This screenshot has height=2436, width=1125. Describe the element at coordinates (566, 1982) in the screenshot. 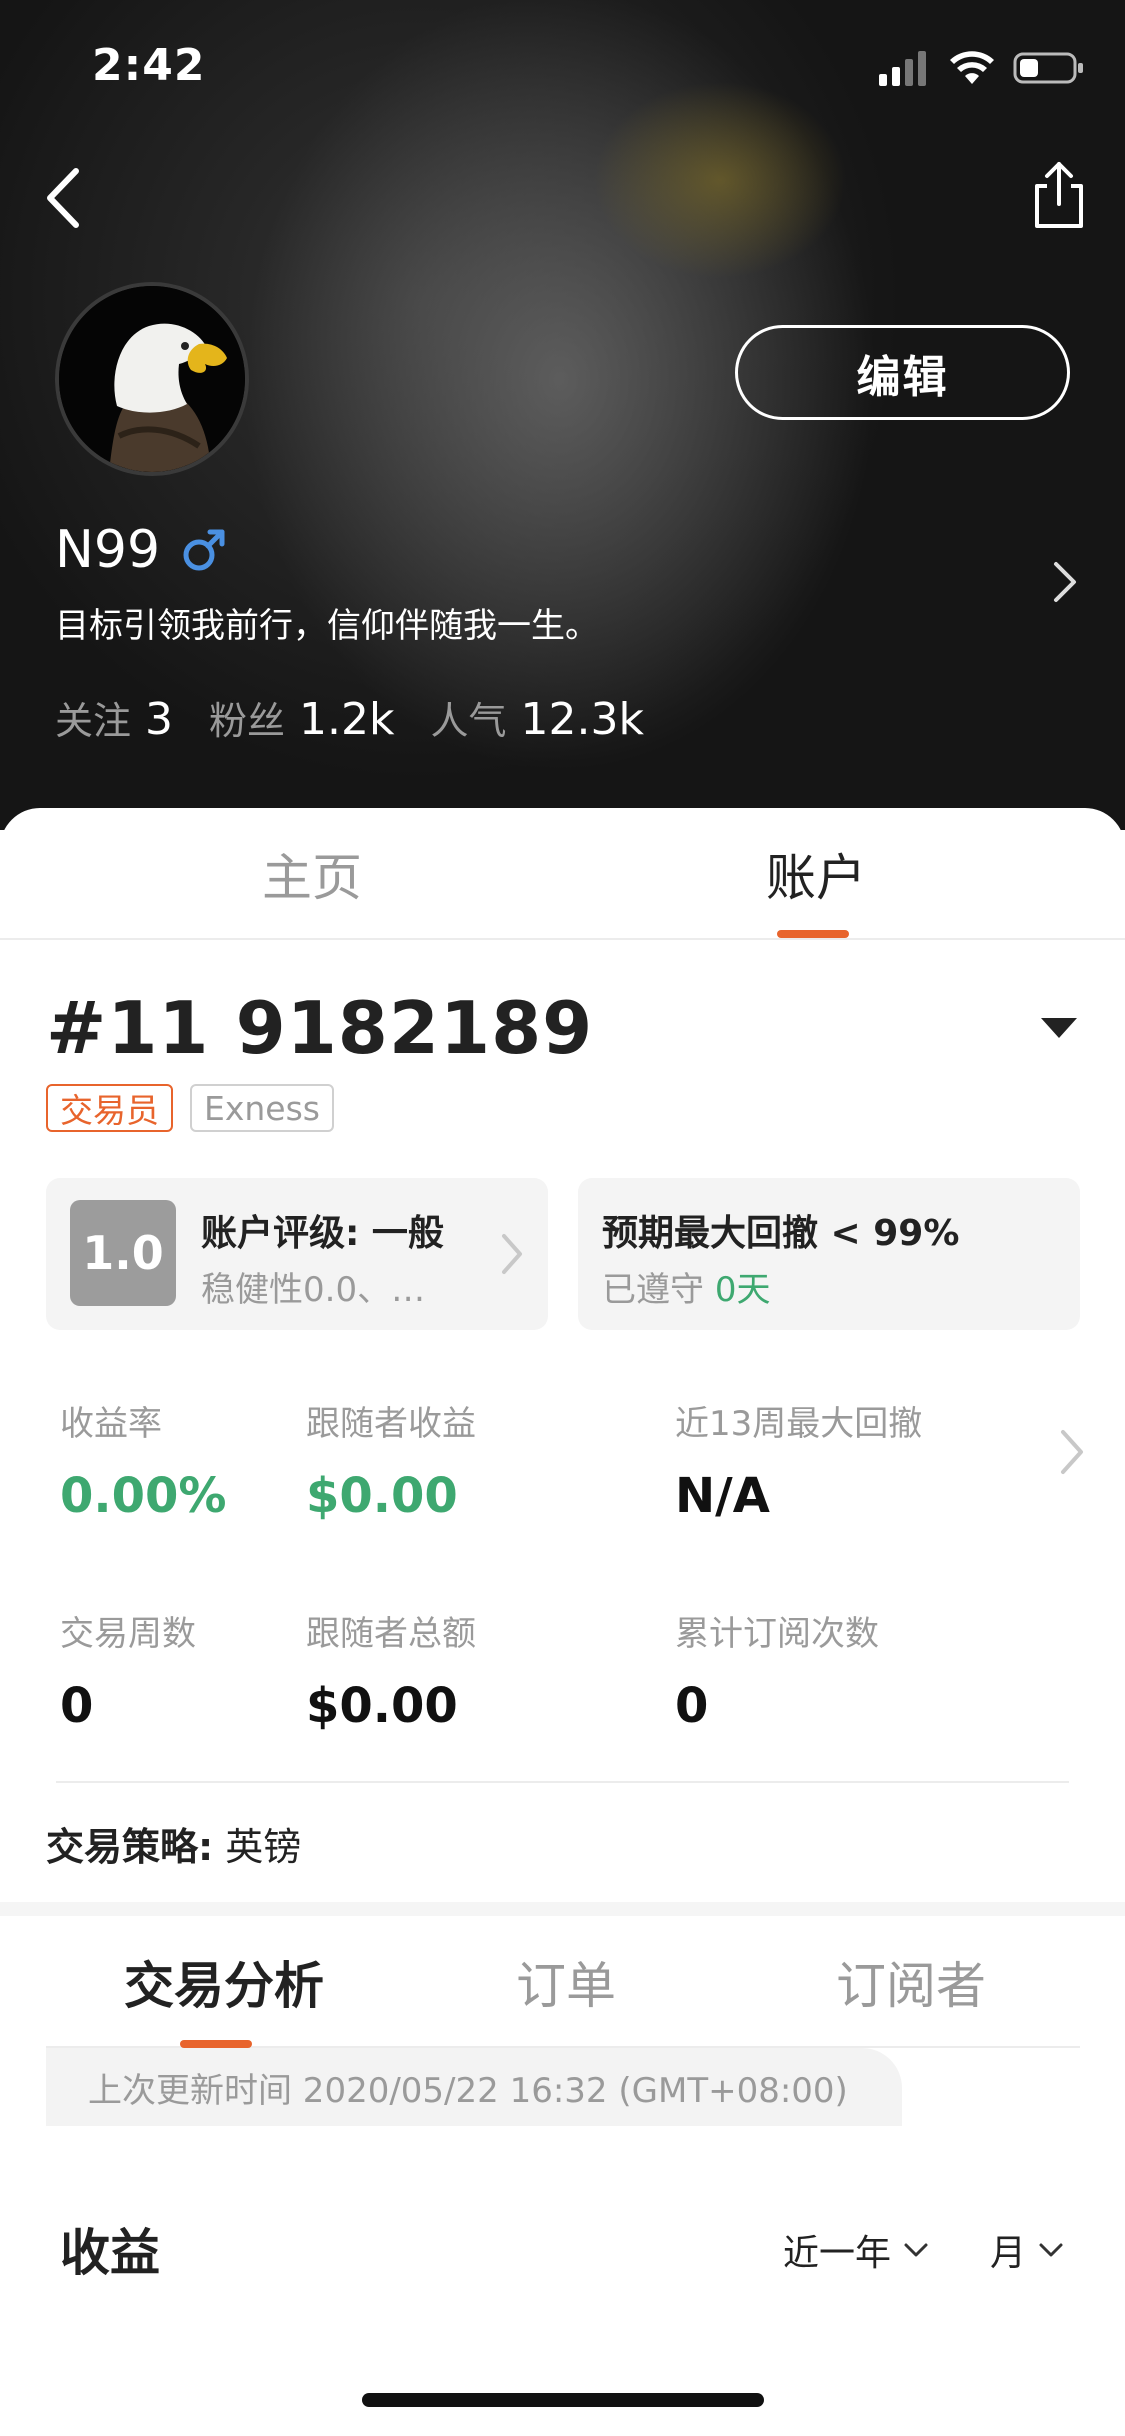

I see `tab-orders: 订单` at that location.